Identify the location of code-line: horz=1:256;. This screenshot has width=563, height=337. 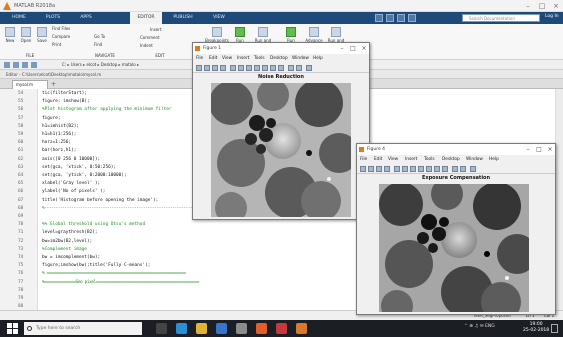
(56, 142).